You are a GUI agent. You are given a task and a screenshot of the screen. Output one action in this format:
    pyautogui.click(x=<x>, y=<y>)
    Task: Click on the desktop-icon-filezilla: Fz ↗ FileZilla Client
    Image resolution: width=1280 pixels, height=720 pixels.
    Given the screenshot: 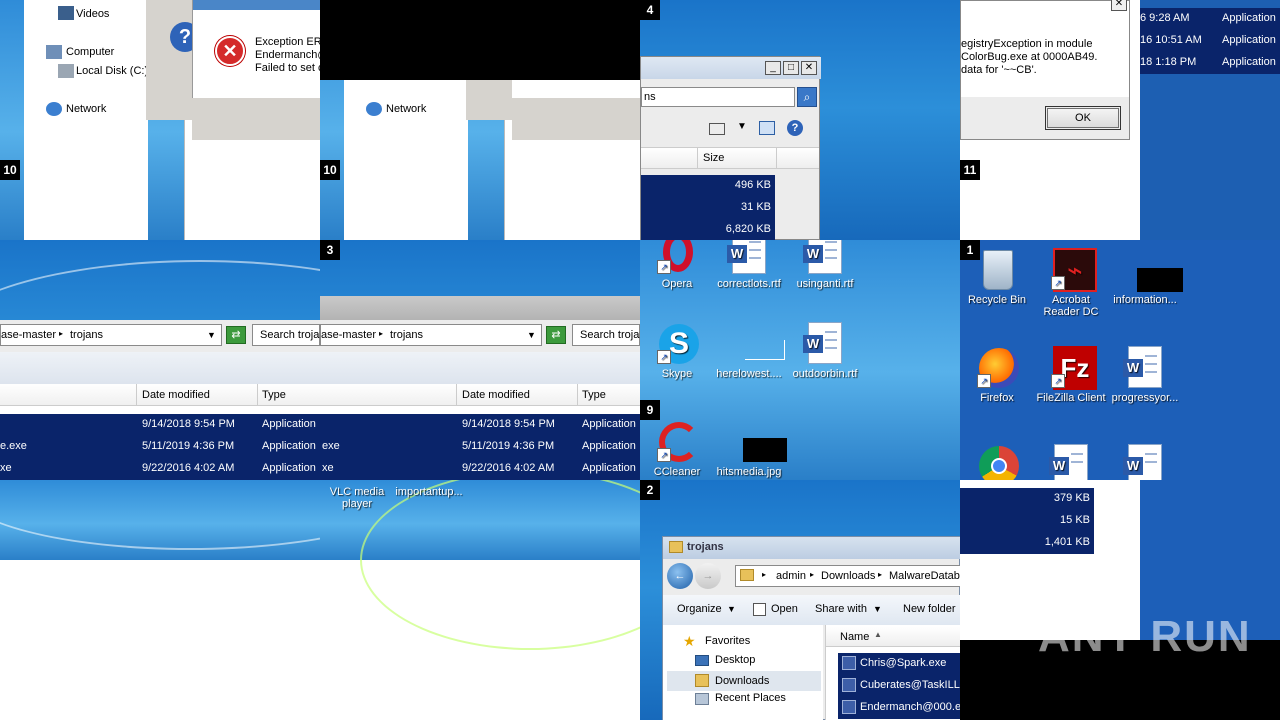 What is the action you would take?
    pyautogui.click(x=1071, y=375)
    